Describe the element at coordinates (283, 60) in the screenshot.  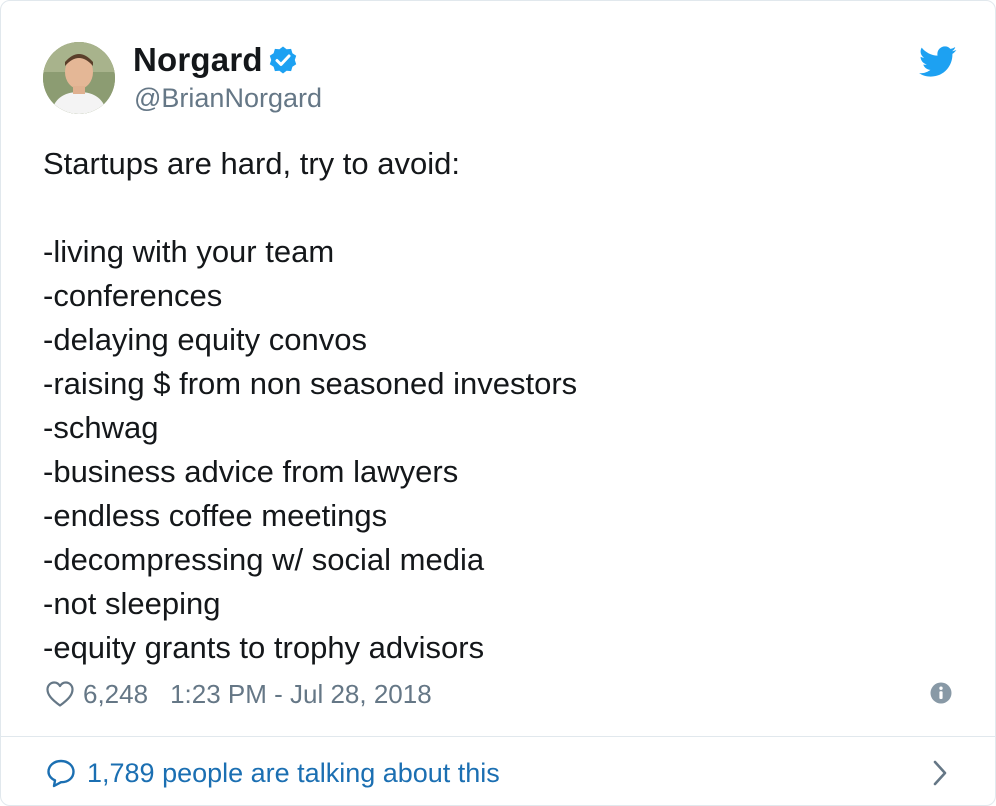
I see `verified-badge-icon` at that location.